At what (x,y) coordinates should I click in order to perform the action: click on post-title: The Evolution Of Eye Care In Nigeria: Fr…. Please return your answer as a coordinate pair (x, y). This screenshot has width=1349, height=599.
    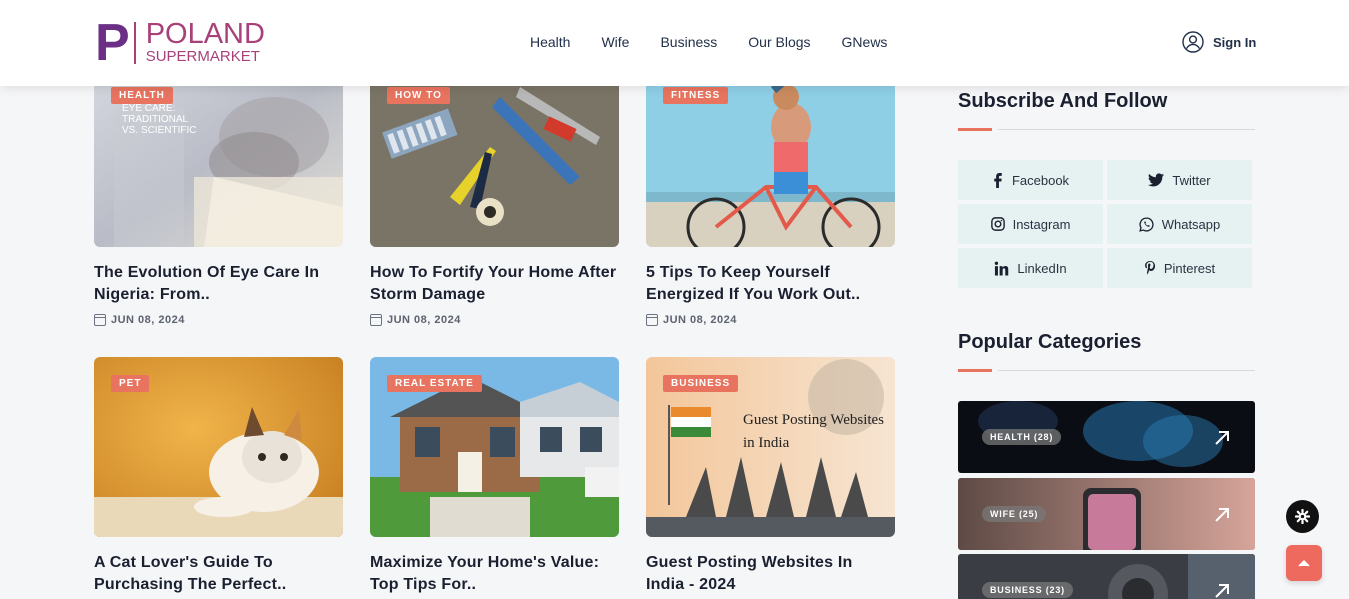
    Looking at the image, I should click on (218, 284).